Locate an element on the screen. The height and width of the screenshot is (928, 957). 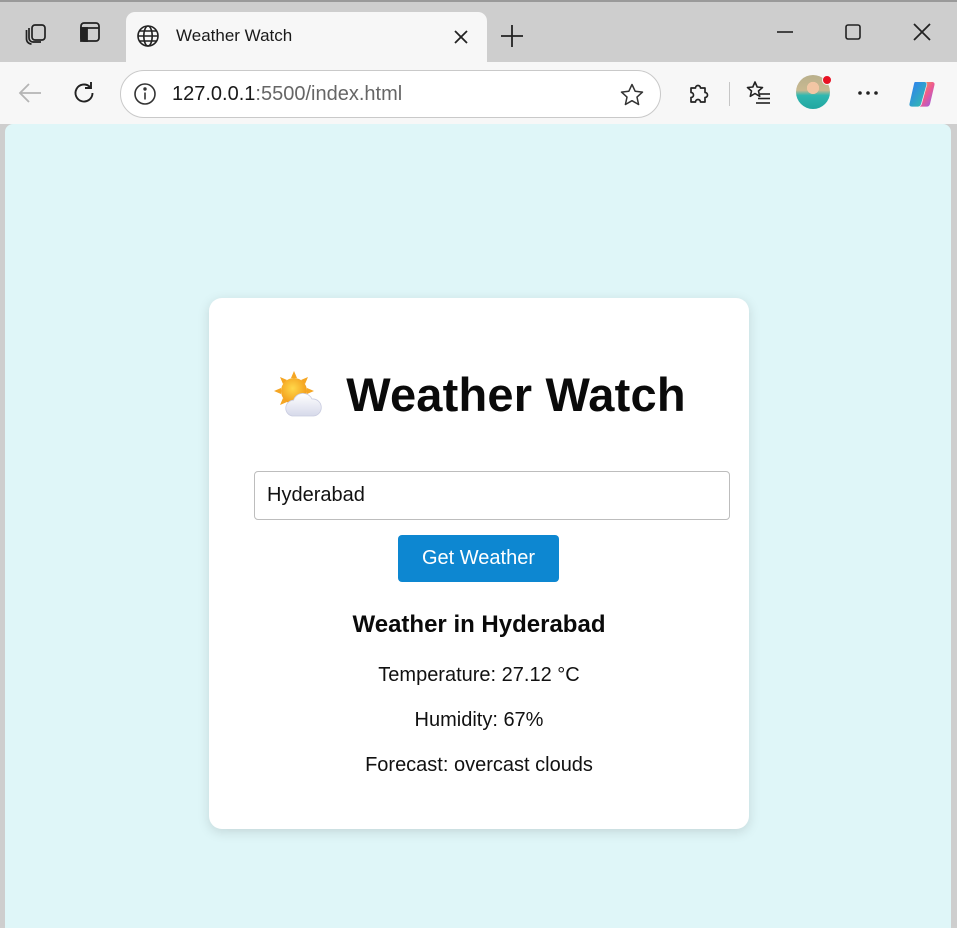
vertical-tabs-icon is located at coordinates (90, 32).